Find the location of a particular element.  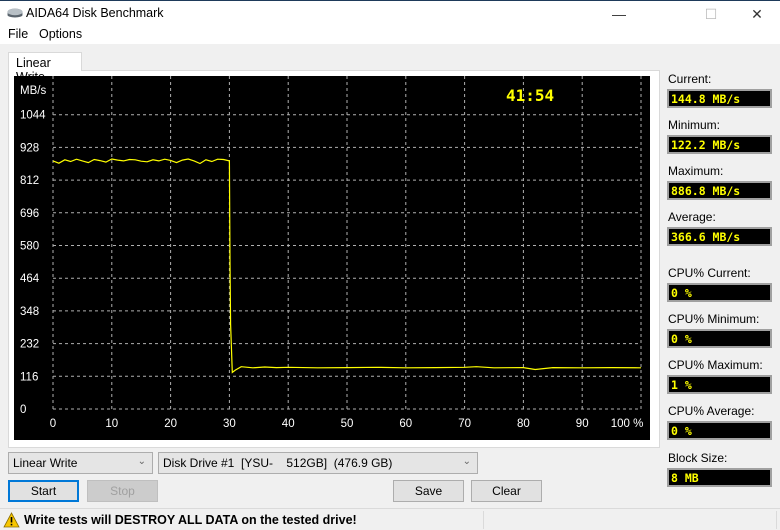

y-tick-label: 812 is located at coordinates (29, 181).